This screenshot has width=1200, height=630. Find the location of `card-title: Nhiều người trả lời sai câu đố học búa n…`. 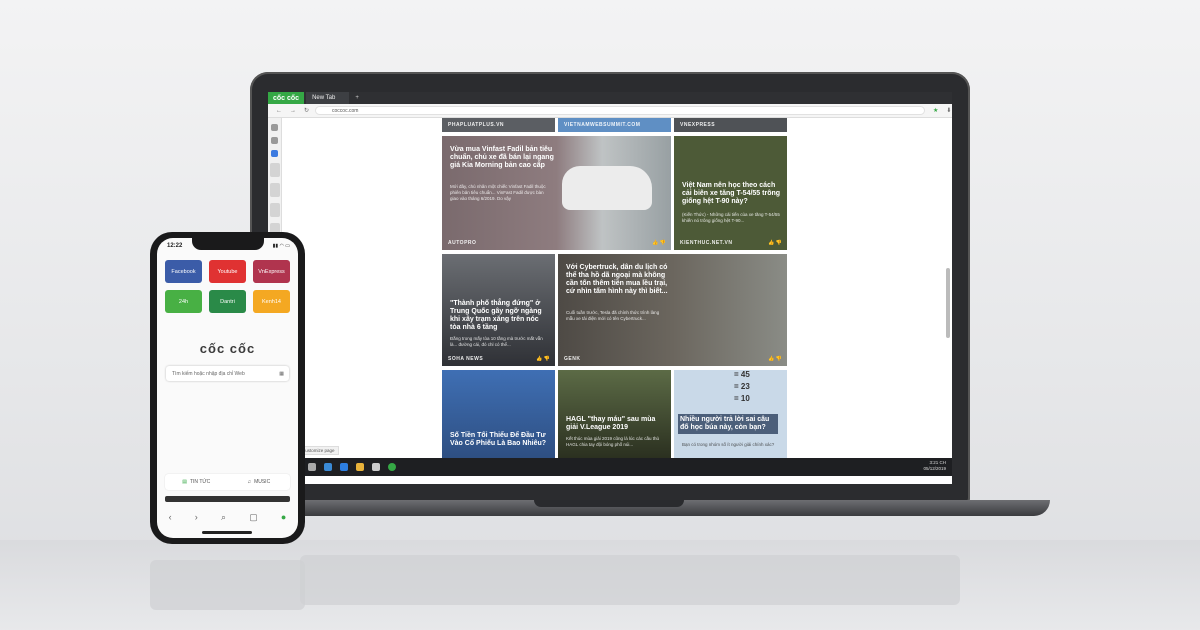

card-title: Nhiều người trả lời sai câu đố học búa n… is located at coordinates (728, 424).